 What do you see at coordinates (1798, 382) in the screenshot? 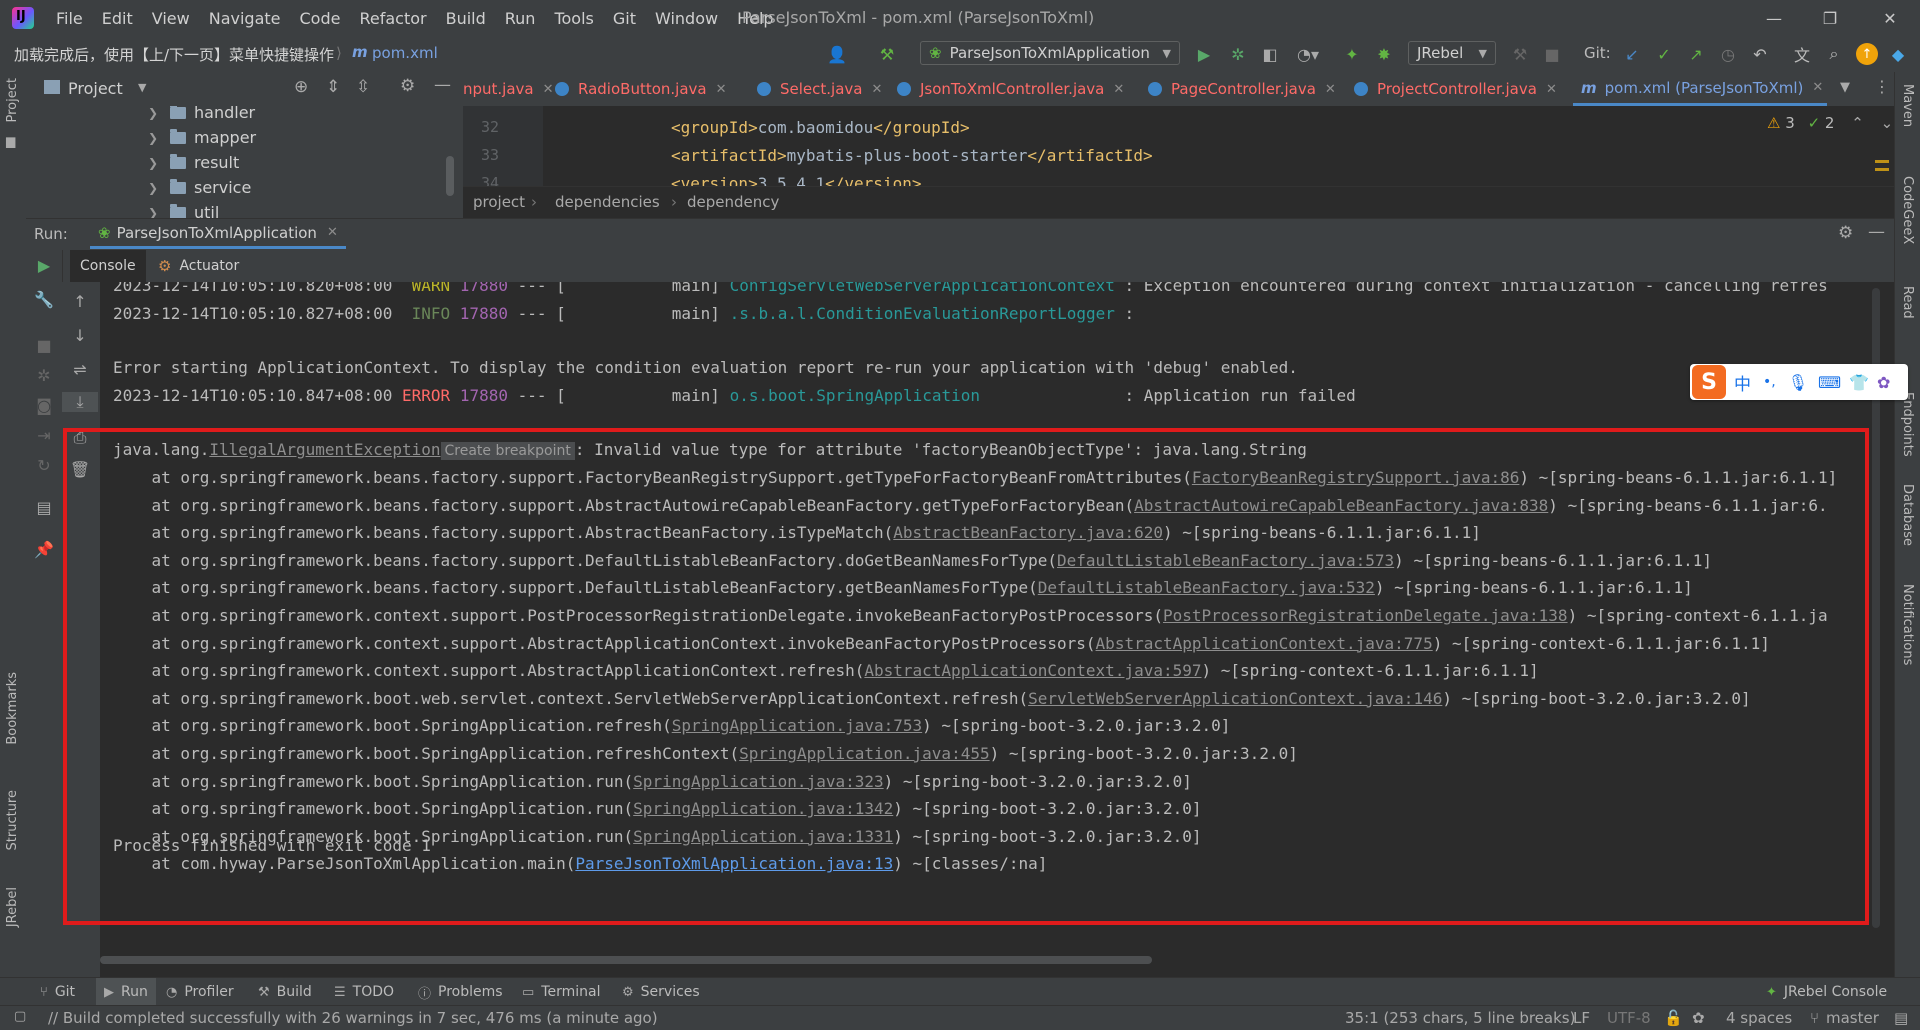
I see `microphone-icon: 🎙` at bounding box center [1798, 382].